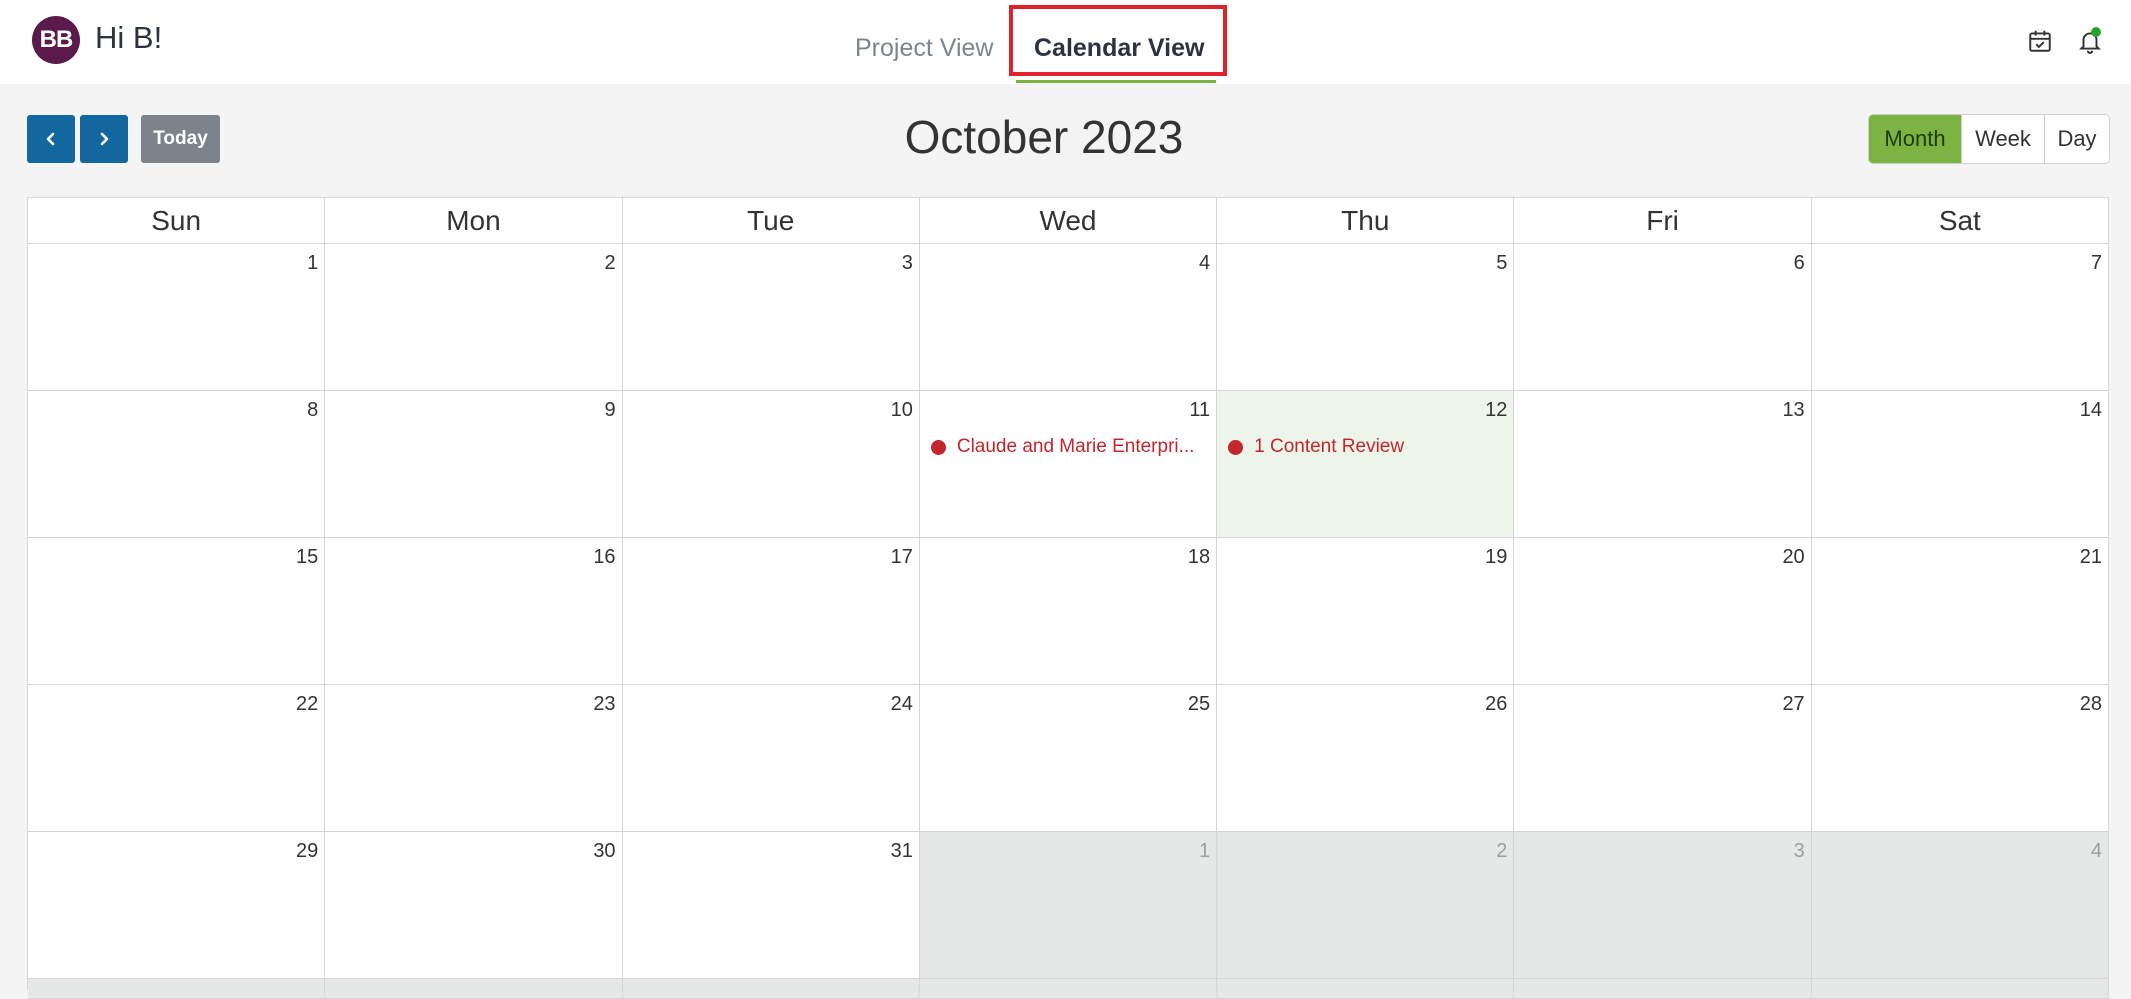 The width and height of the screenshot is (2131, 999). I want to click on day-cell: 4, so click(1068, 317).